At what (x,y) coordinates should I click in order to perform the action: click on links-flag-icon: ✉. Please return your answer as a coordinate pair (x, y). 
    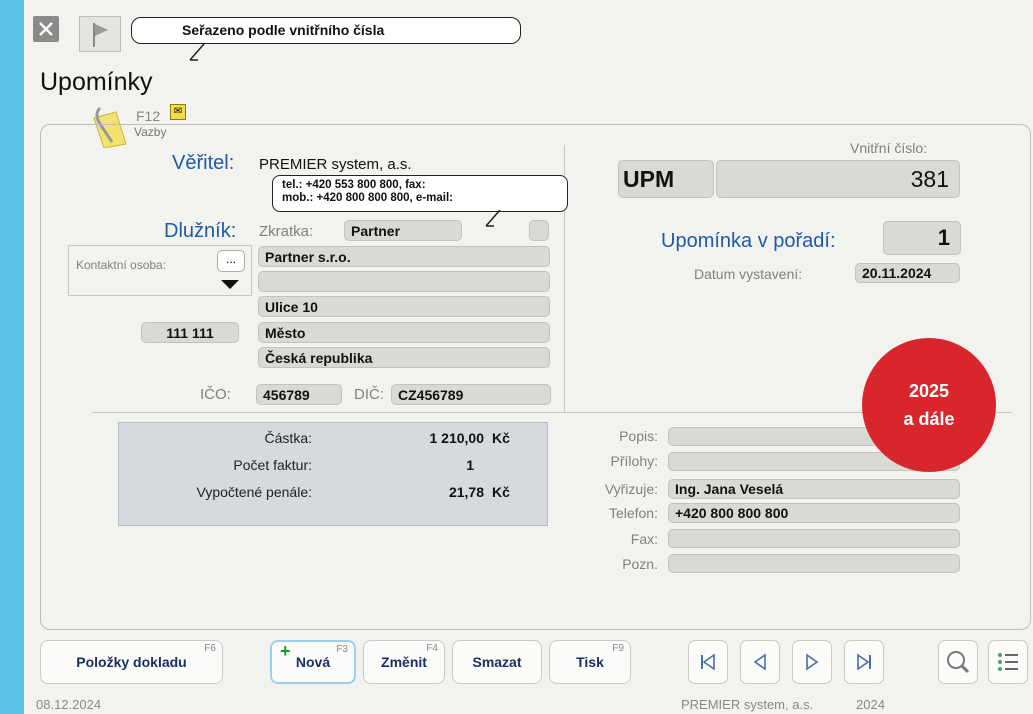
    Looking at the image, I should click on (178, 112).